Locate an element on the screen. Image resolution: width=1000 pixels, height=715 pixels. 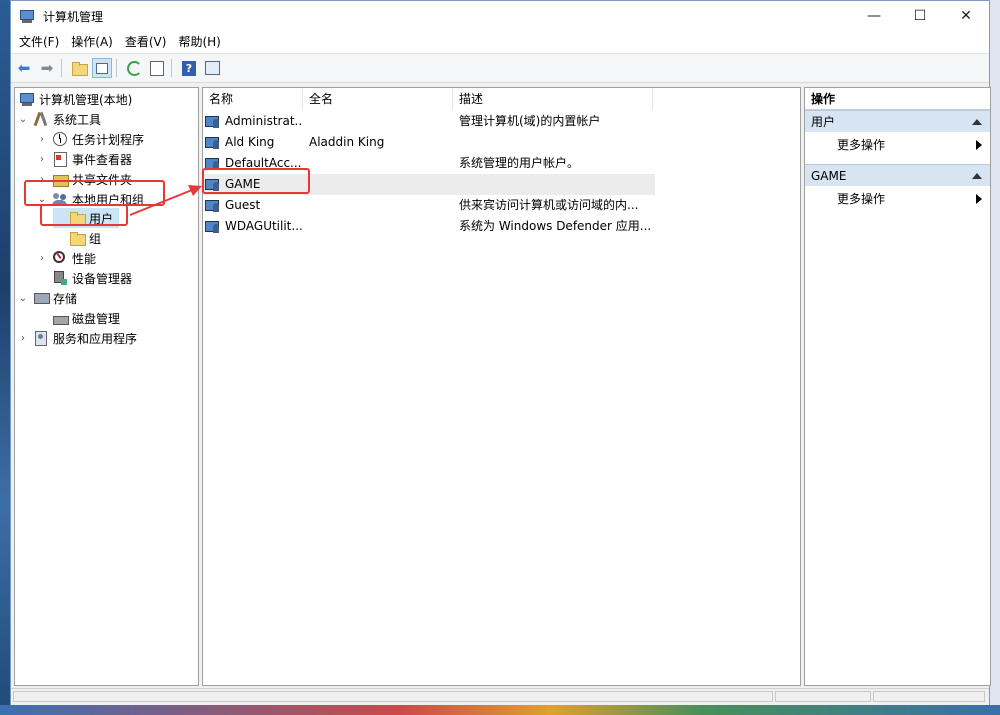
tree-label: 计算机管理(本地) is located at coordinates (86, 99).